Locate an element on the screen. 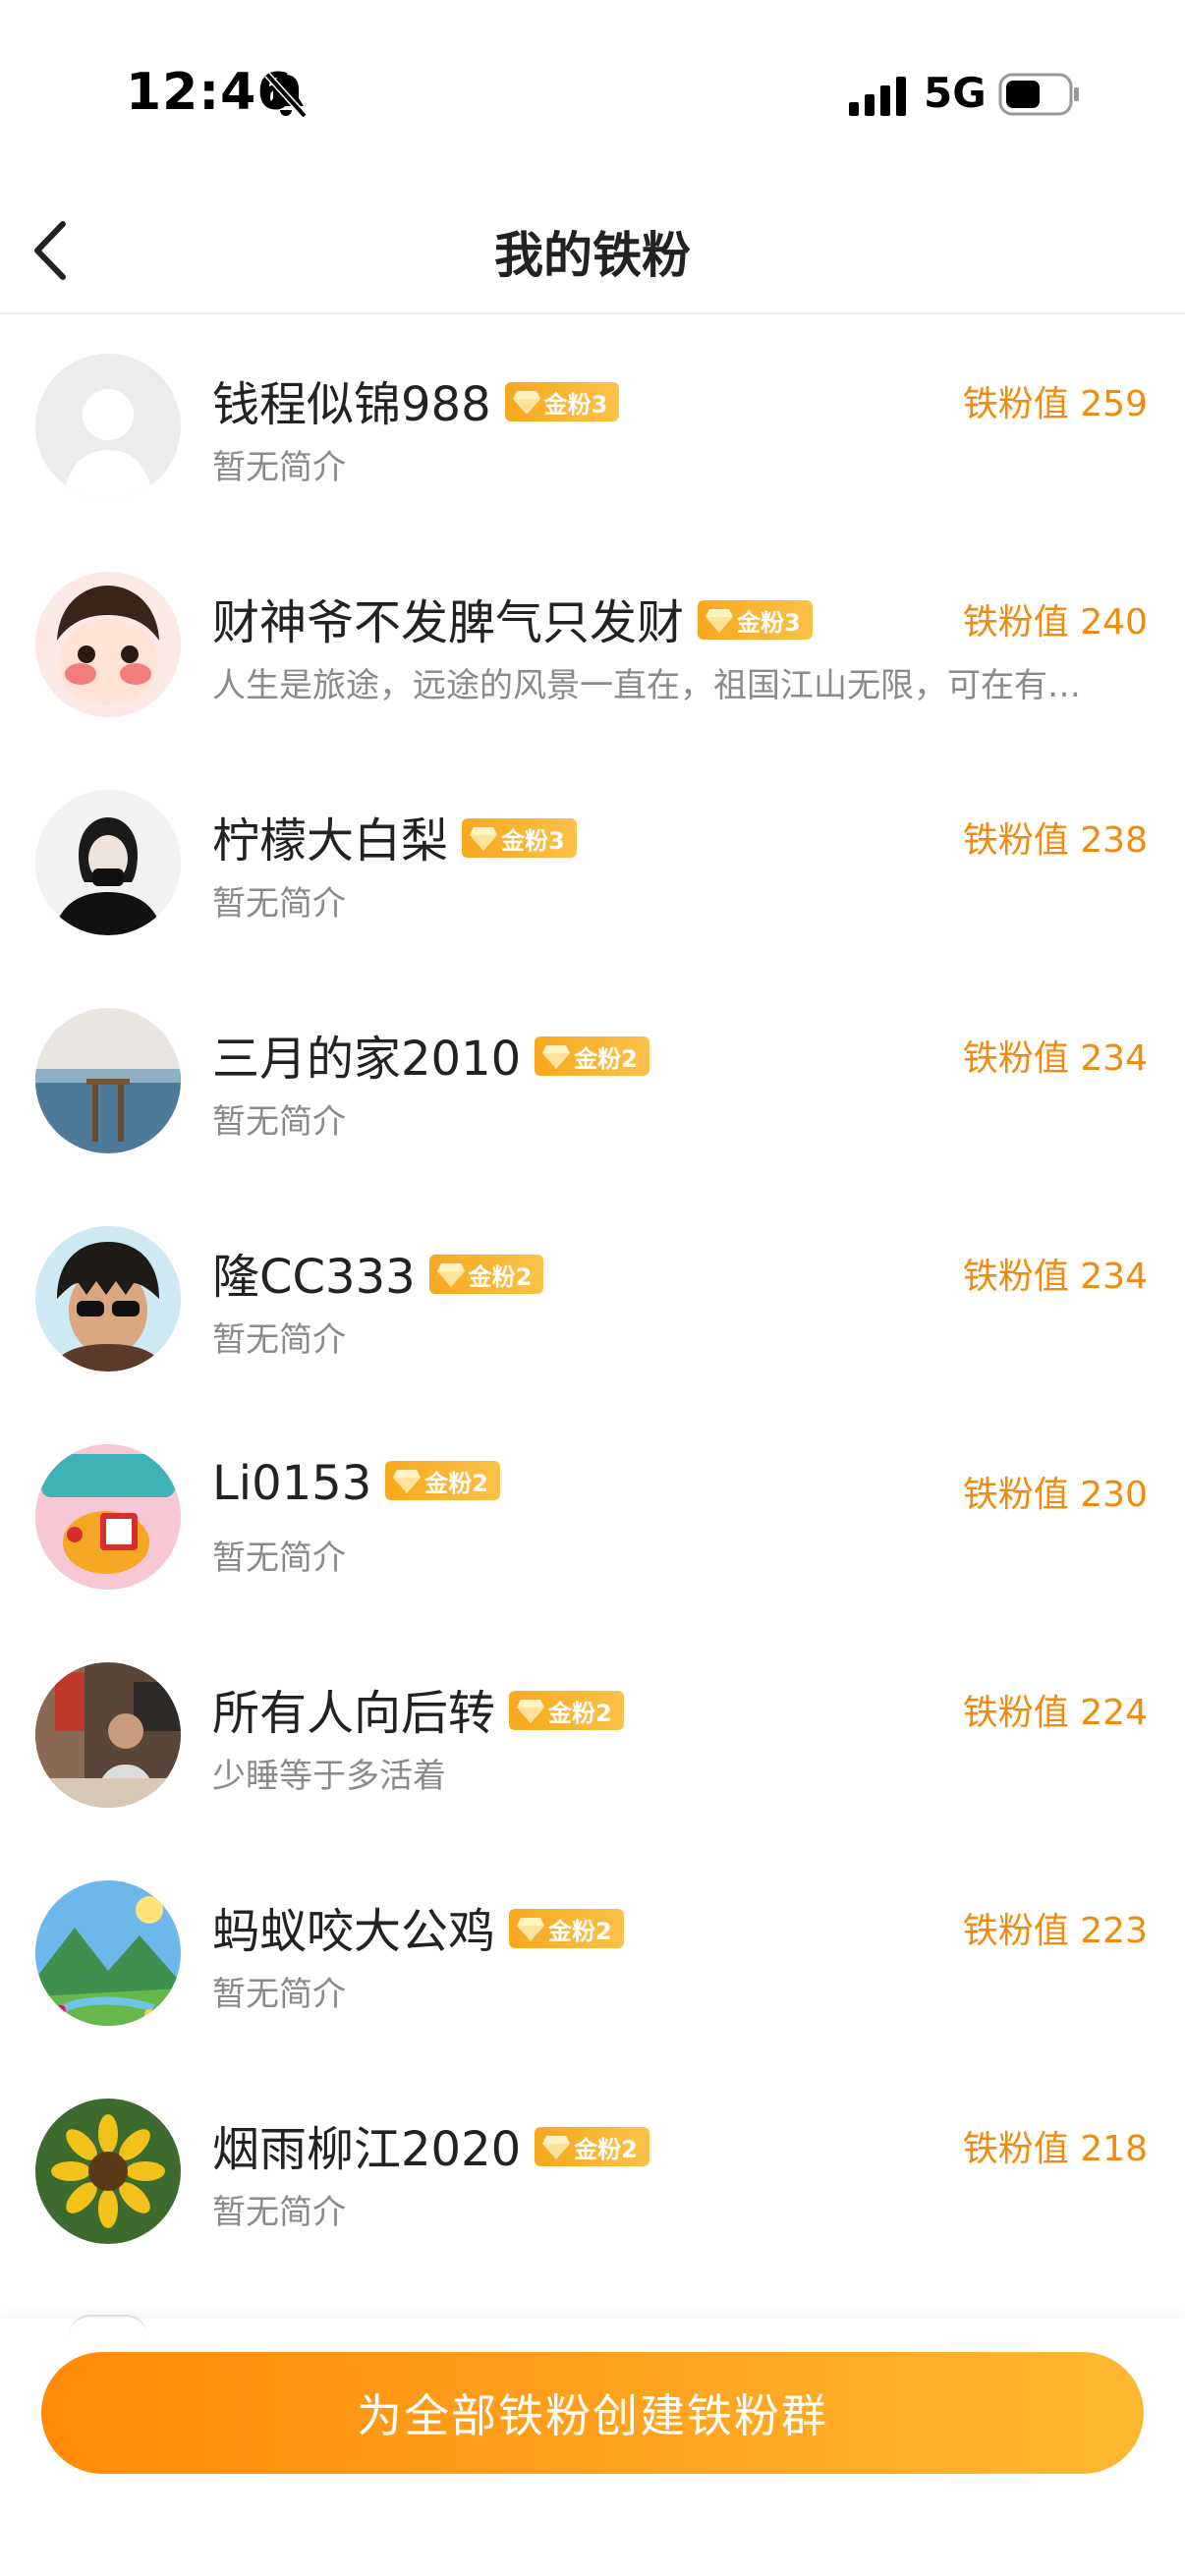  fan-row: 钱程似锦988 金粉3 暂无简介 铁粉值 259 is located at coordinates (592, 423).